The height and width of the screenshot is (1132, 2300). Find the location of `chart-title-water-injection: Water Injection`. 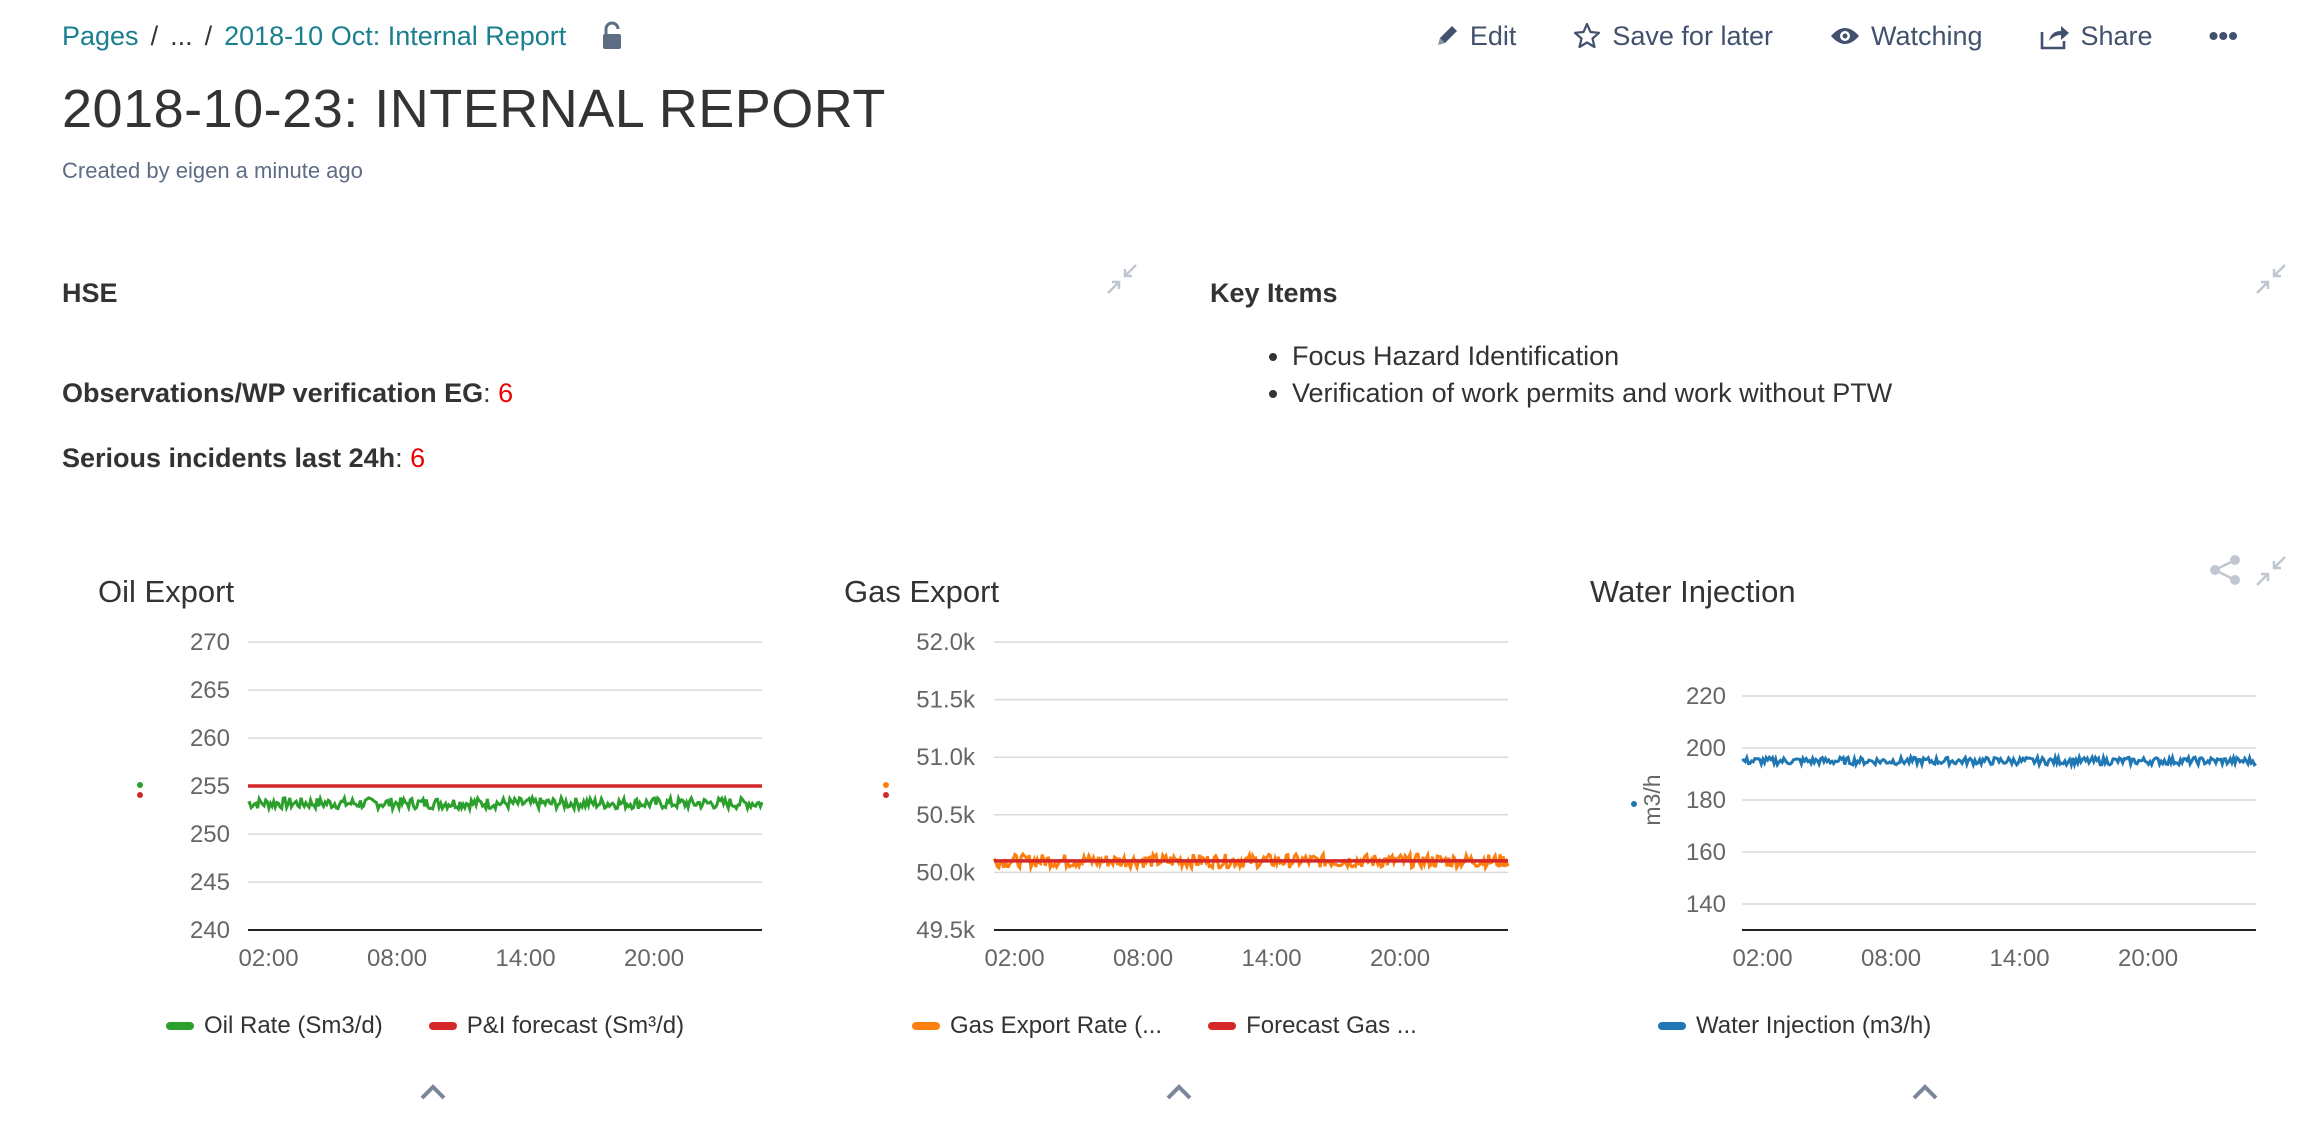

chart-title-water-injection: Water Injection is located at coordinates (1693, 591).